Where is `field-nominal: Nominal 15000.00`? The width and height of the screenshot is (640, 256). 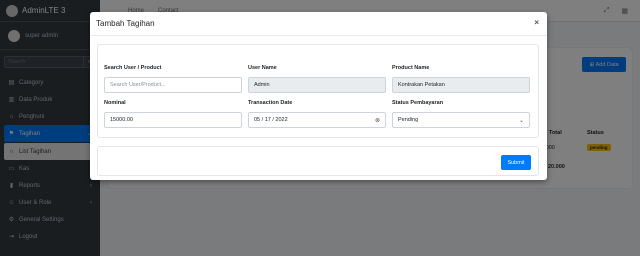 field-nominal: Nominal 15000.00 is located at coordinates (173, 114).